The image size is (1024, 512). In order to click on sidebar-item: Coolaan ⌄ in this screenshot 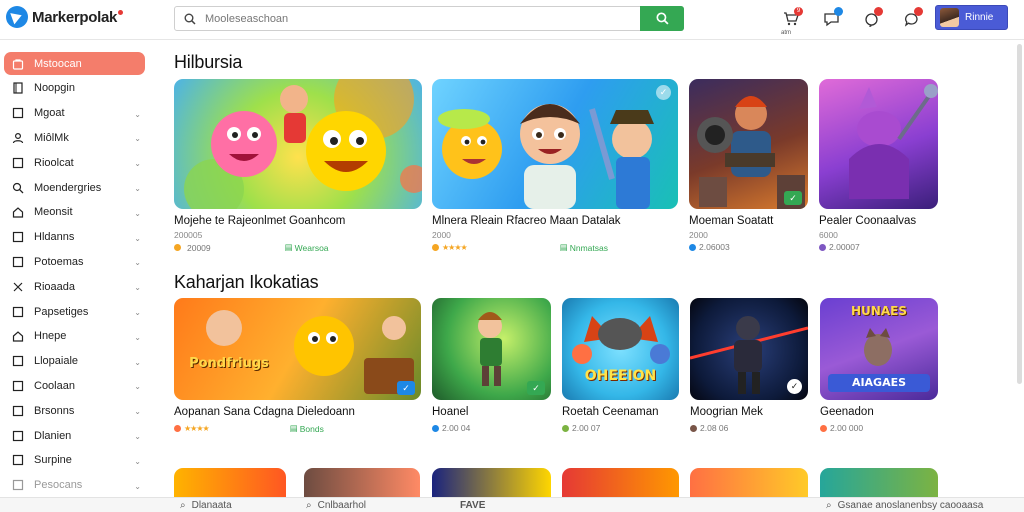, I will do `click(74, 385)`.